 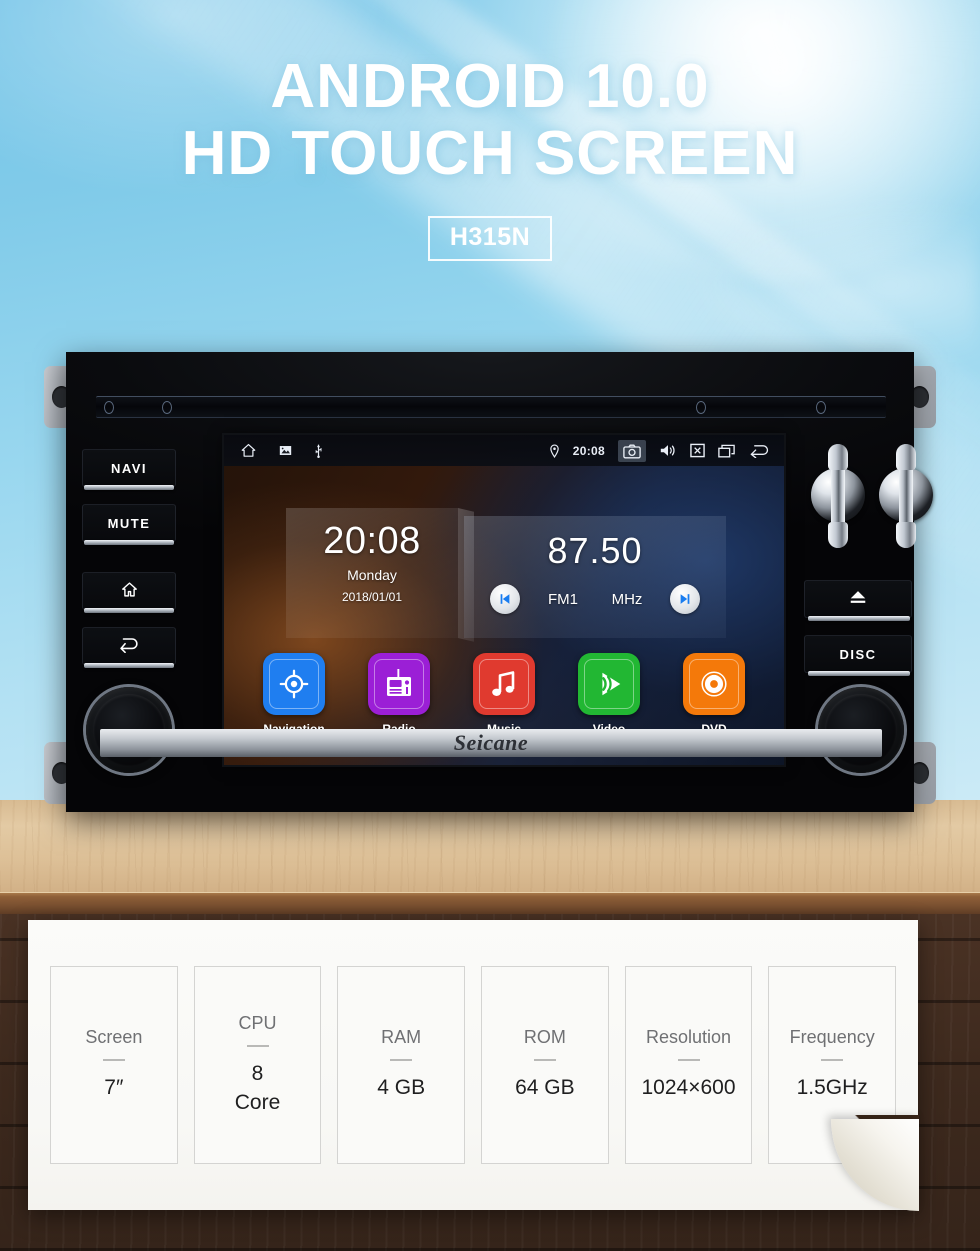 What do you see at coordinates (401, 1088) in the screenshot?
I see `spec-ram-value: 4 GB` at bounding box center [401, 1088].